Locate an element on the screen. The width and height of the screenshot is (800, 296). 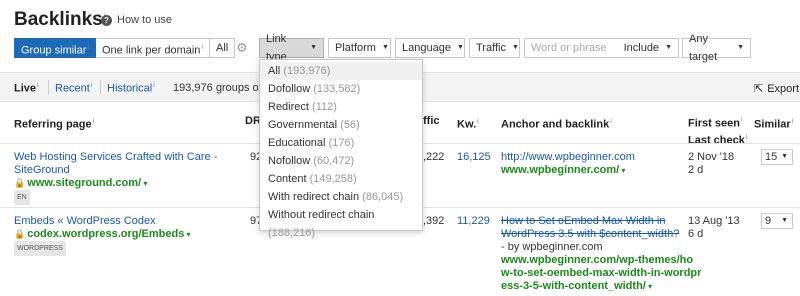
tab-recent: Recenti is located at coordinates (73, 88).